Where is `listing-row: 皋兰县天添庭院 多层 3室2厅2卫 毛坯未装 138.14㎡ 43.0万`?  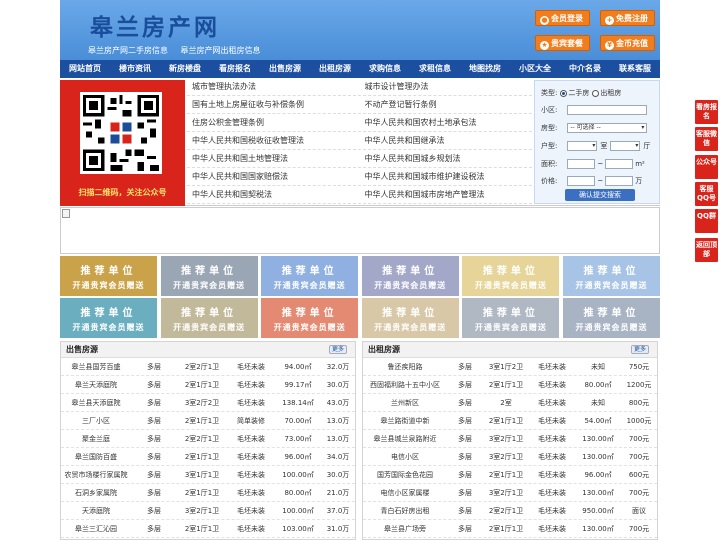 listing-row: 皋兰县天添庭院 多层 3室2厅2卫 毛坯未装 138.14㎡ 43.0万 is located at coordinates (208, 403).